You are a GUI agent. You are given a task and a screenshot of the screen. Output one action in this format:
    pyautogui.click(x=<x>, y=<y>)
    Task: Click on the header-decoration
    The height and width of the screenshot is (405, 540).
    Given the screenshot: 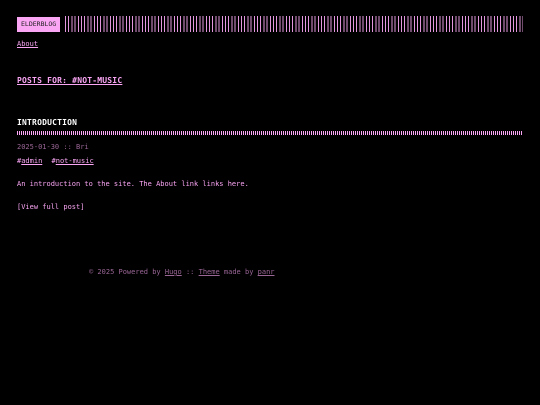 What is the action you would take?
    pyautogui.click(x=294, y=24)
    